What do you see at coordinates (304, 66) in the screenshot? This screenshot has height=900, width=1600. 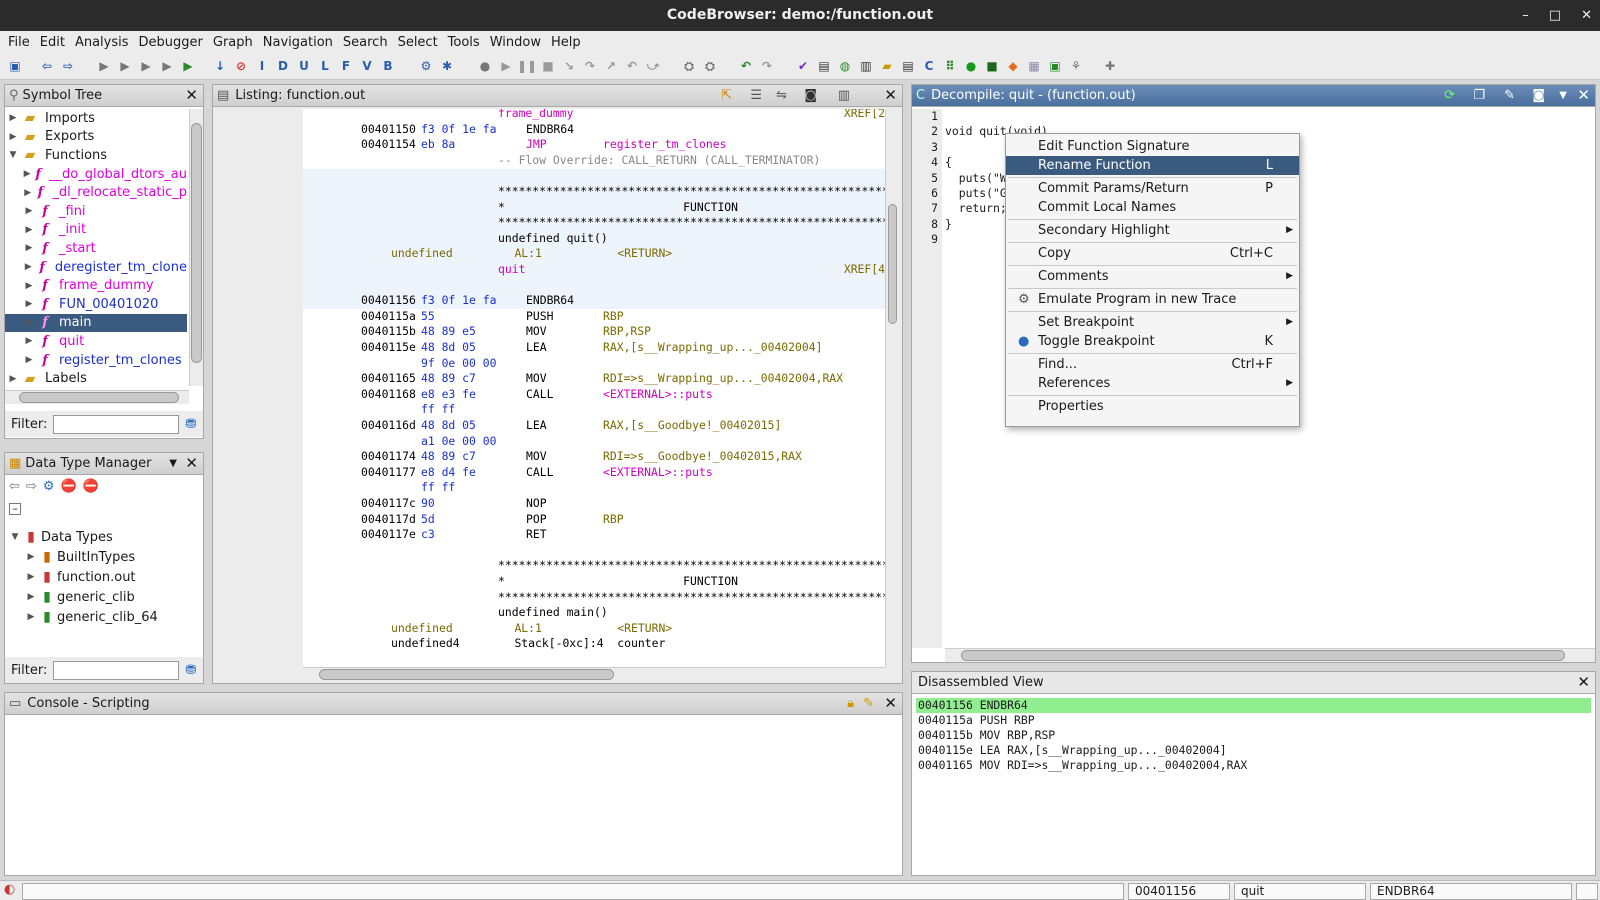 I see `undefined-u-icon: U` at bounding box center [304, 66].